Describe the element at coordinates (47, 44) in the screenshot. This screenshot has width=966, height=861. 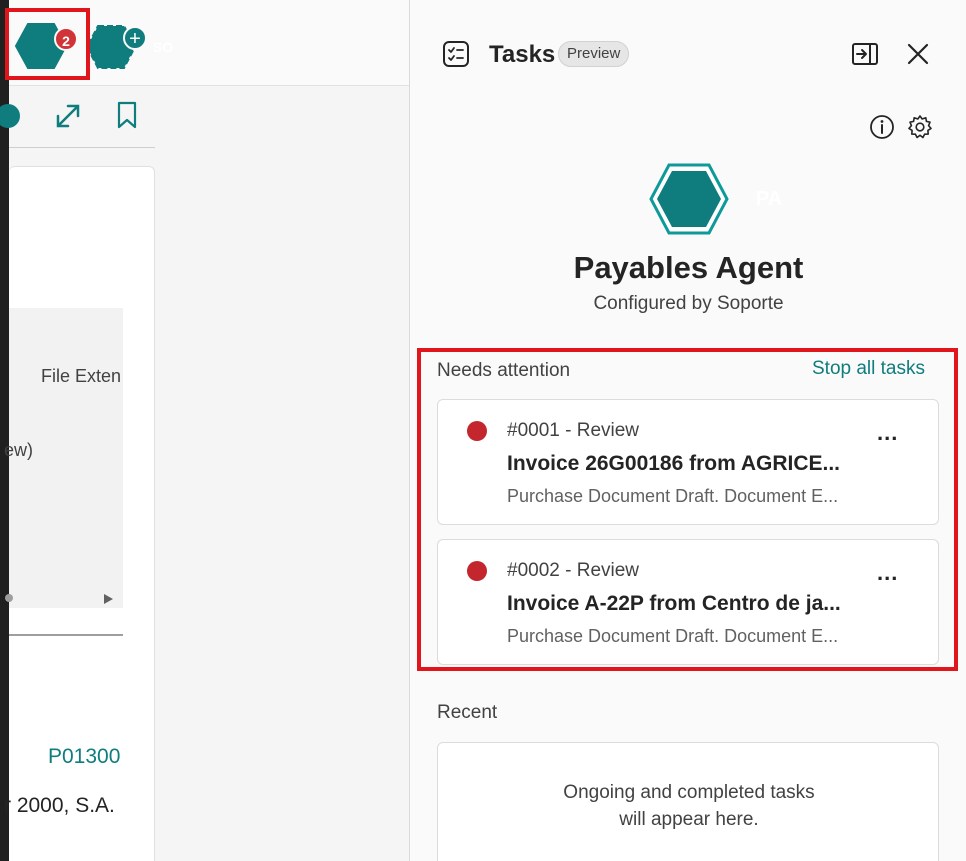
I see `highlight-box` at that location.